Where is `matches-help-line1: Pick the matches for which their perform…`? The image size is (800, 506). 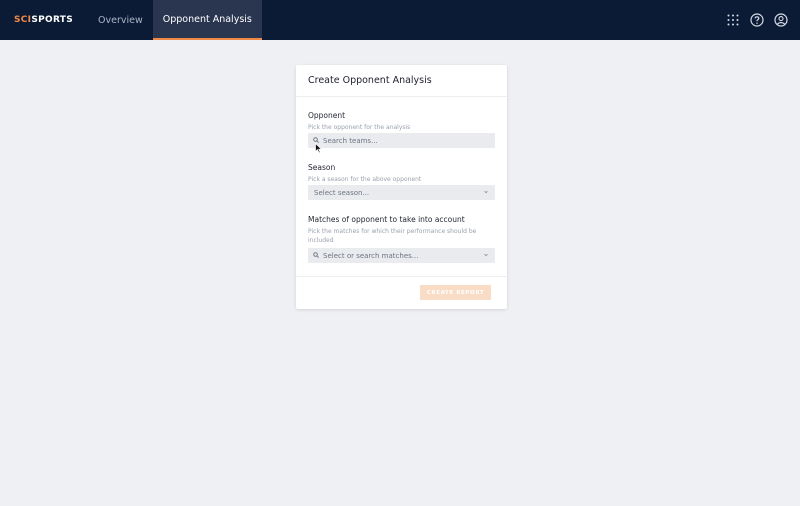 matches-help-line1: Pick the matches for which their perform… is located at coordinates (392, 231).